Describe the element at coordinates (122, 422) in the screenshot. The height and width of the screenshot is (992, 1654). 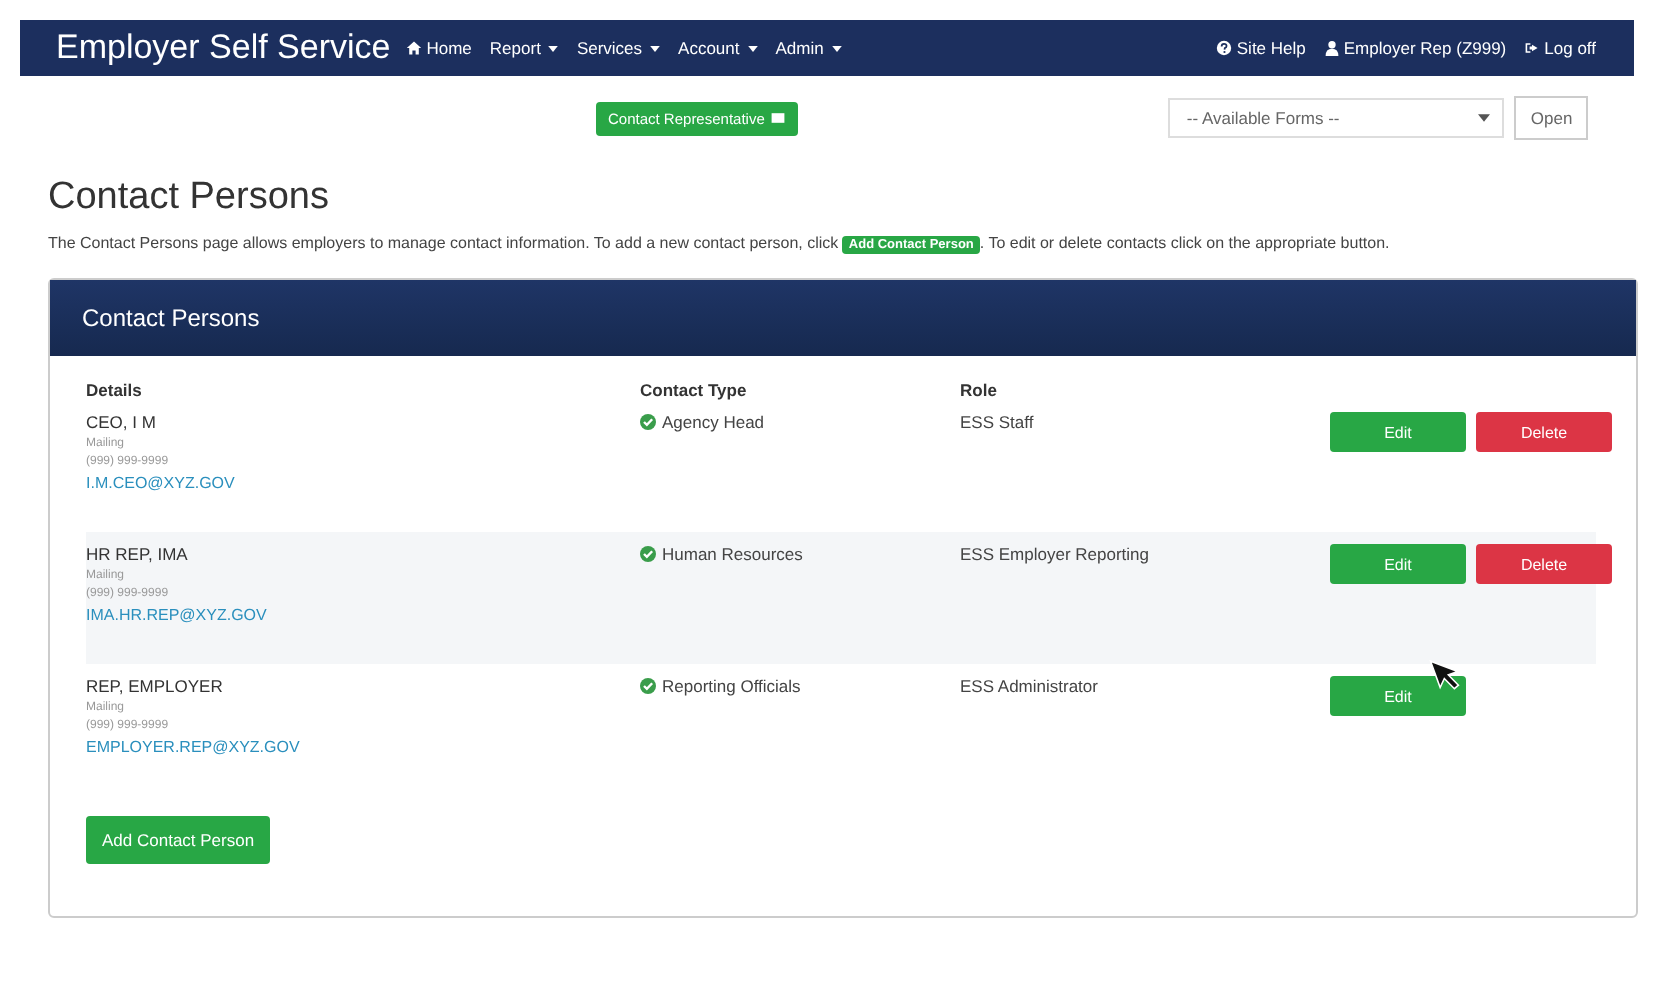
I see `contact-name: CEO, I M` at that location.